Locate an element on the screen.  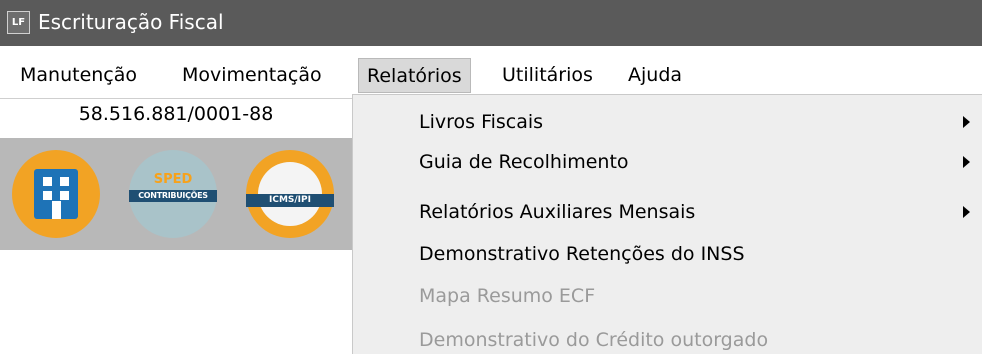
menu-demonstrativo-inss: Demonstrativo Retenções do INSS is located at coordinates (667, 255).